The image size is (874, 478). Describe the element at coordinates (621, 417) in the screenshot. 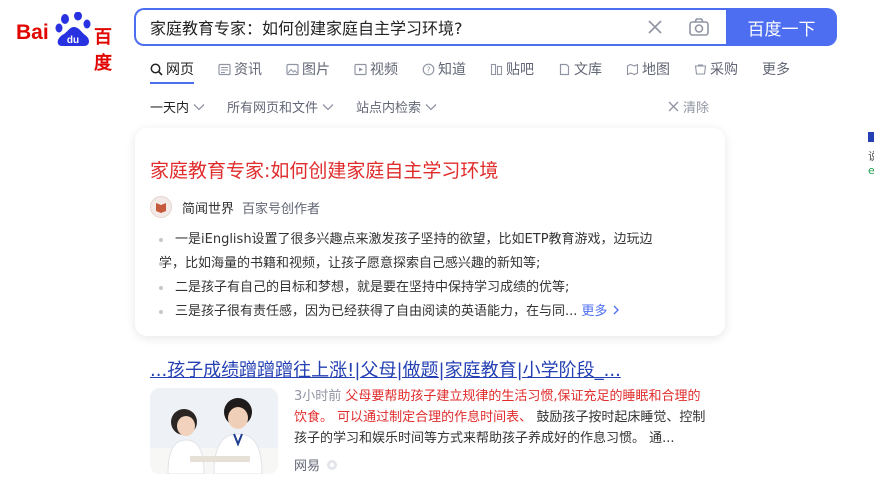

I see `summary-text: 鼓励孩子按时起床睡觉、控制` at that location.